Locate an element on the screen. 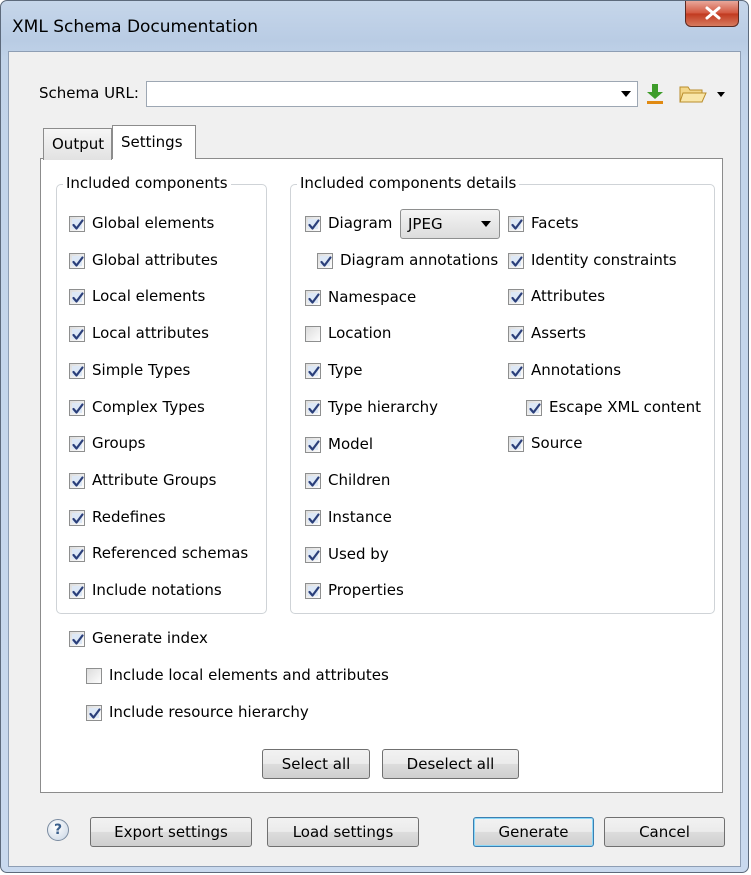  used-by-label: Used by is located at coordinates (358, 553).